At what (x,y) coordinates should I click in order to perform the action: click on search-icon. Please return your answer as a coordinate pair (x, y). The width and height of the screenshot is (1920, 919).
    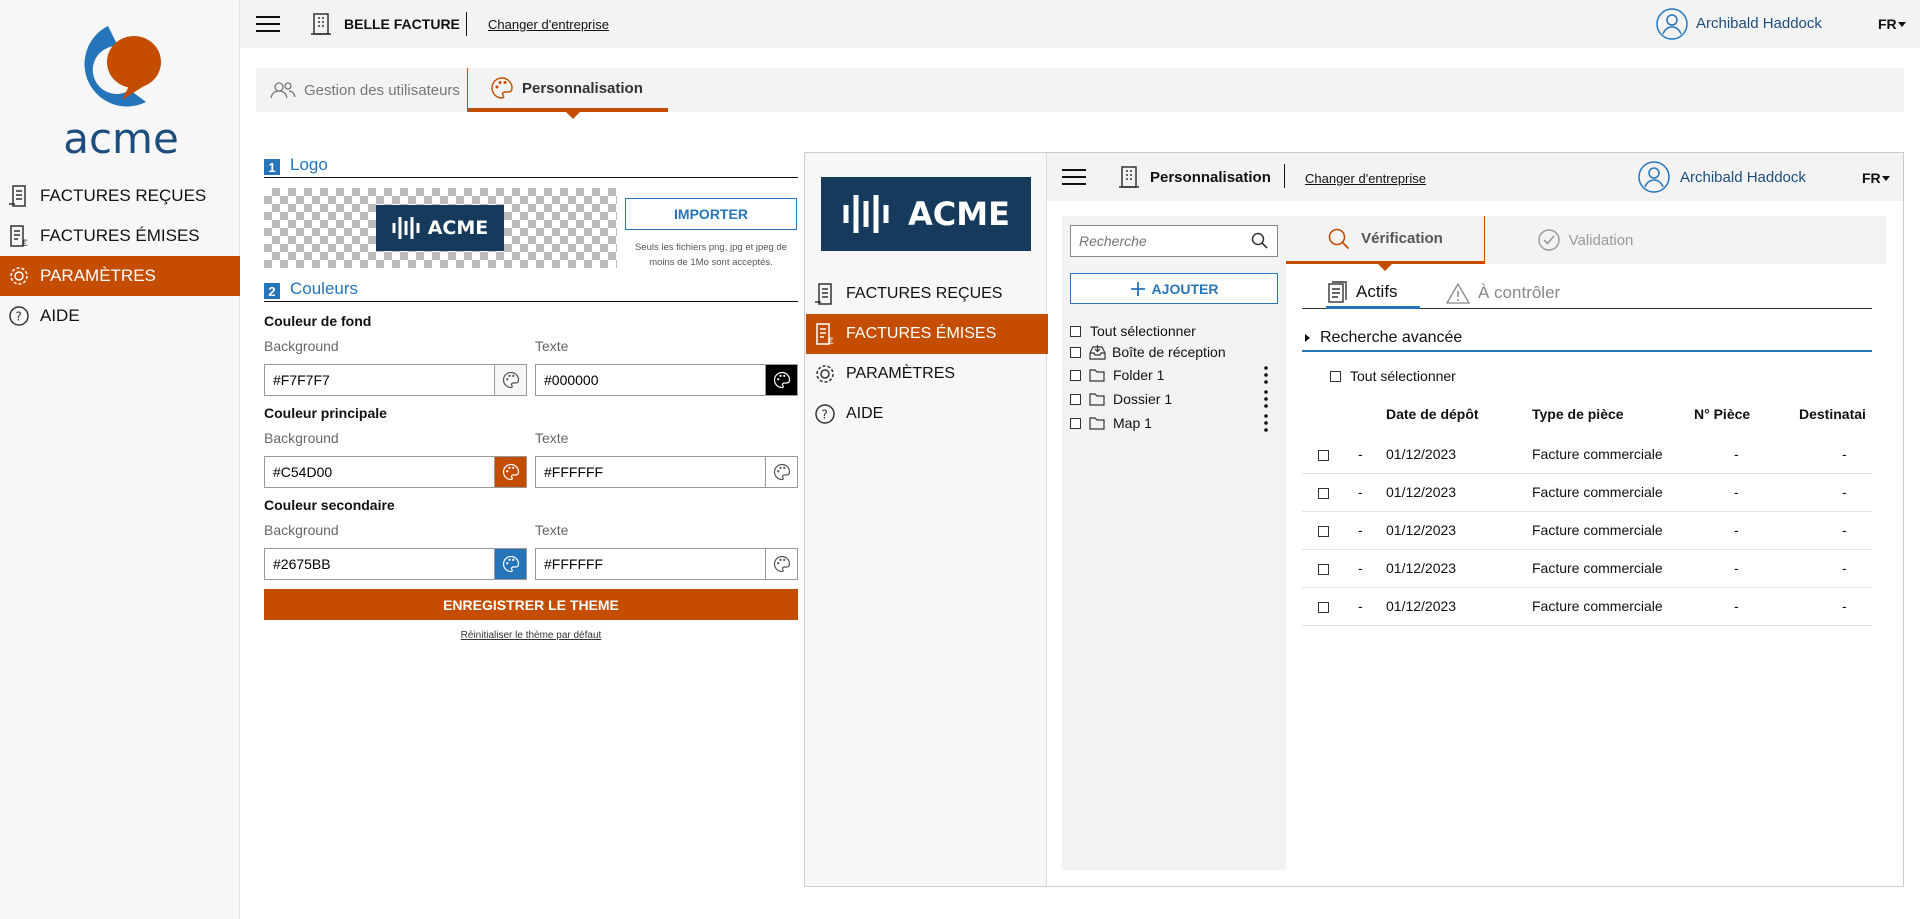
    Looking at the image, I should click on (1260, 241).